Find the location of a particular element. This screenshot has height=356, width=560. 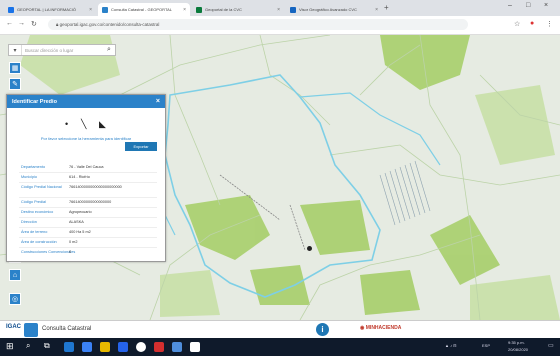

map-search-box: ▾ Buscar dirección o lugar ⌕ is located at coordinates (62, 50).